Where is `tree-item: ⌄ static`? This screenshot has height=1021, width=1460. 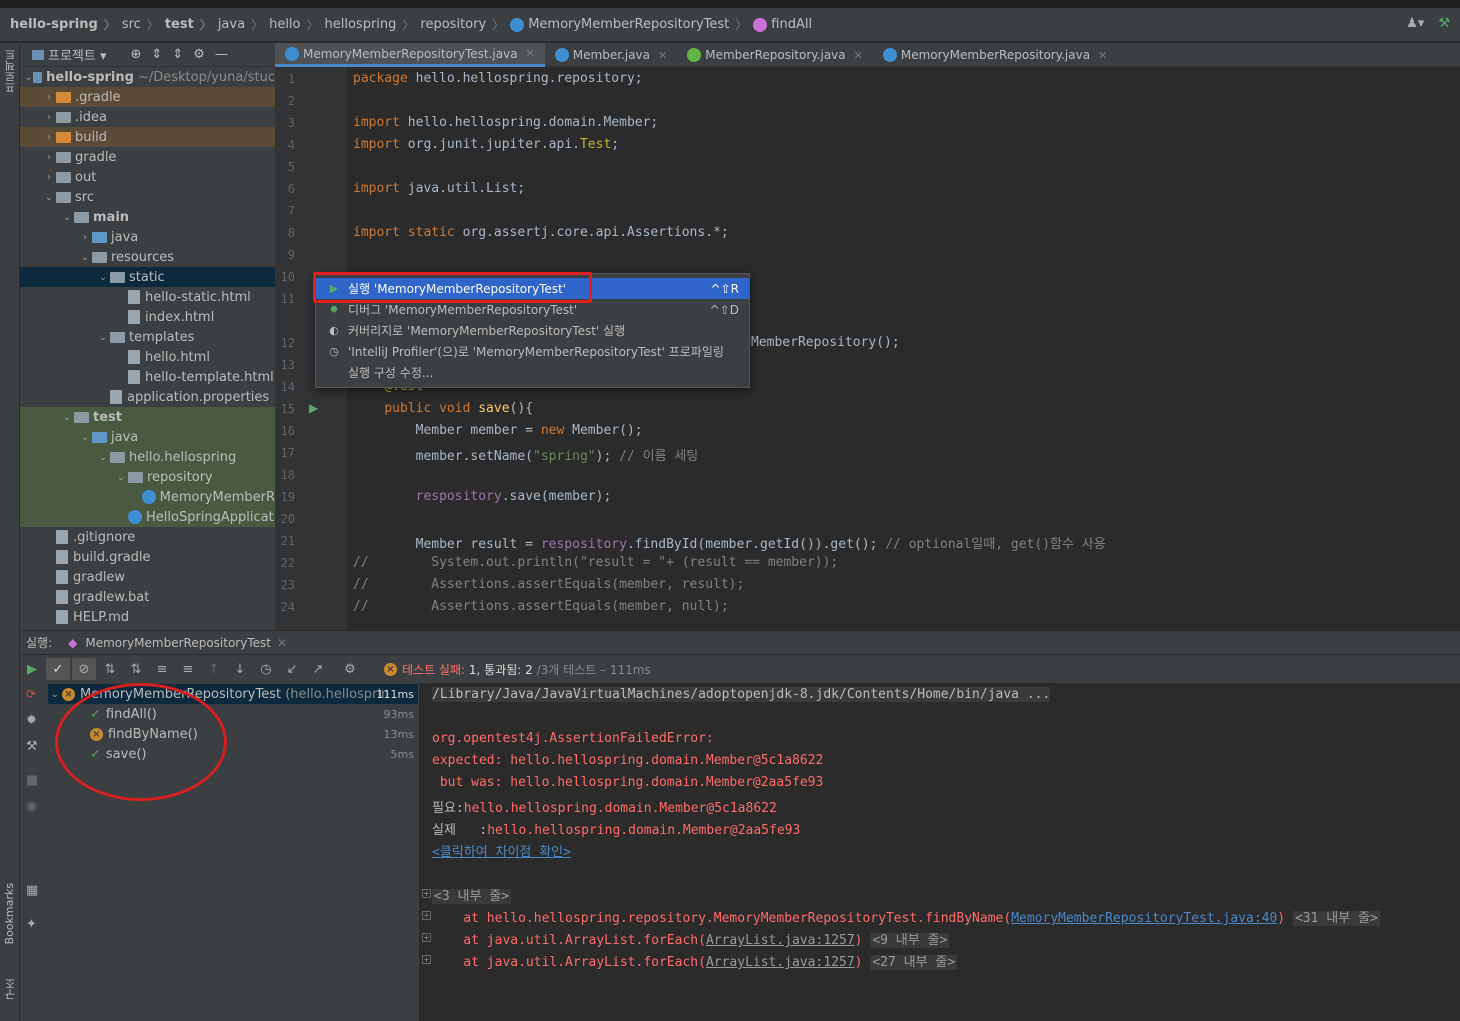
tree-item: ⌄ static is located at coordinates (147, 277).